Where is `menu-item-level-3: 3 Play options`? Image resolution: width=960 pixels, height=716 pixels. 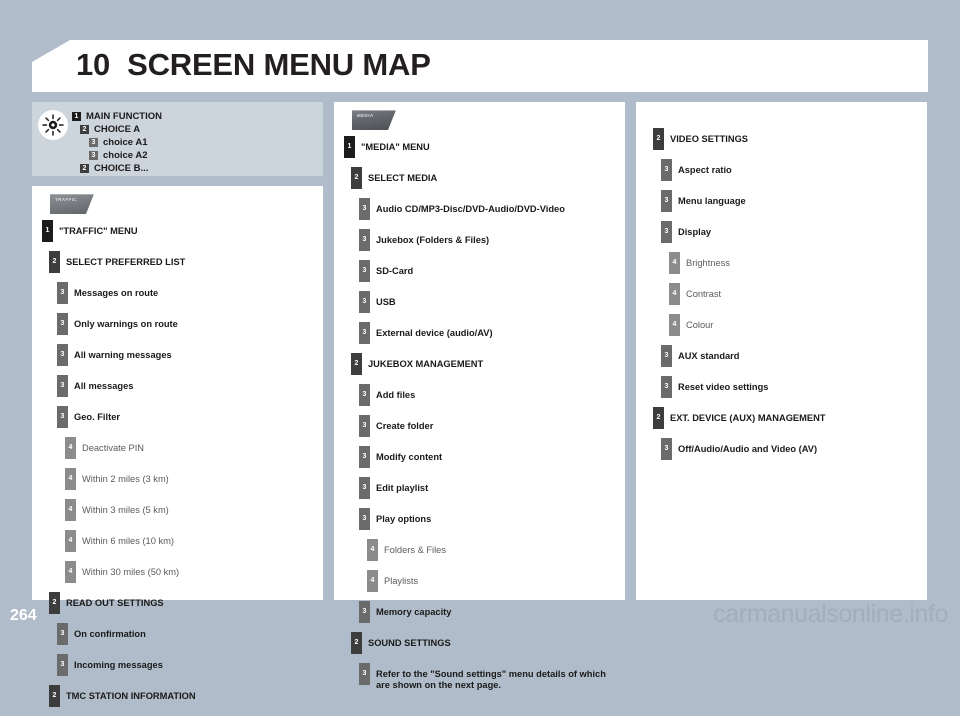
menu-item-level-3: 3 Play options is located at coordinates (494, 519).